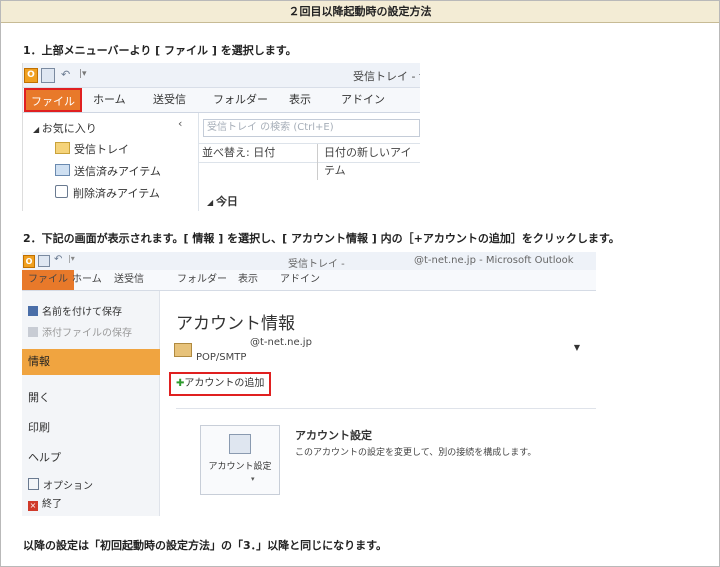 The image size is (720, 567). What do you see at coordinates (221, 75) in the screenshot?
I see `quick-access-toolbar: O ↶ |▾ 受信トレイ - t` at bounding box center [221, 75].